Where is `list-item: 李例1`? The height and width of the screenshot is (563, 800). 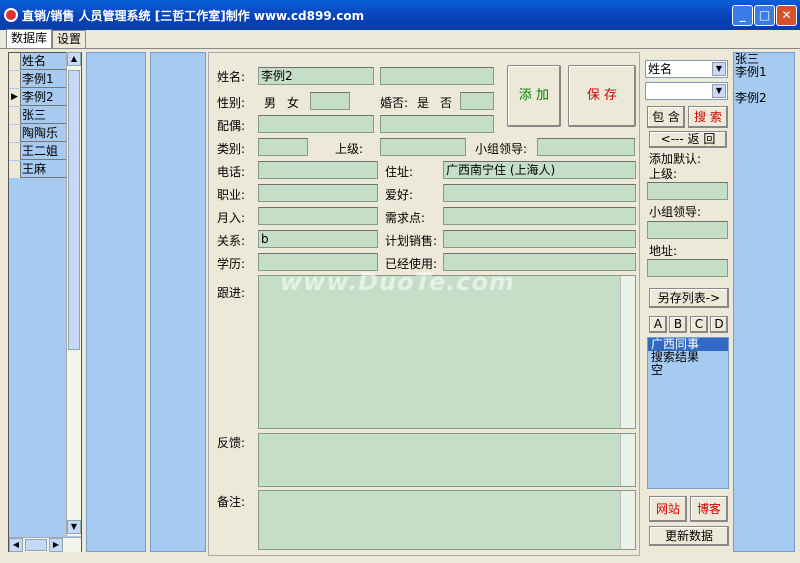 list-item: 李例1 is located at coordinates (764, 72).